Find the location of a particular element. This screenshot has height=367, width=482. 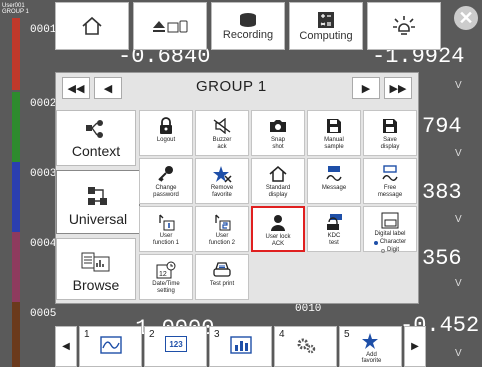

context-icon is located at coordinates (94, 129).